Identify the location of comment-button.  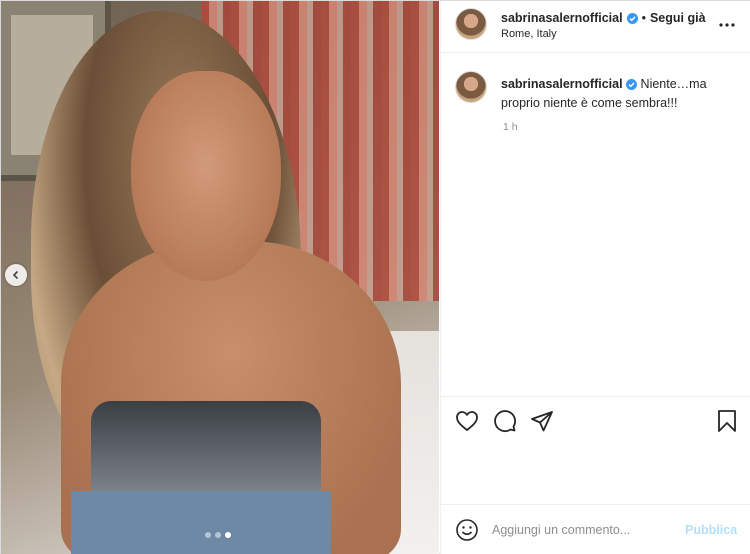
(505, 421).